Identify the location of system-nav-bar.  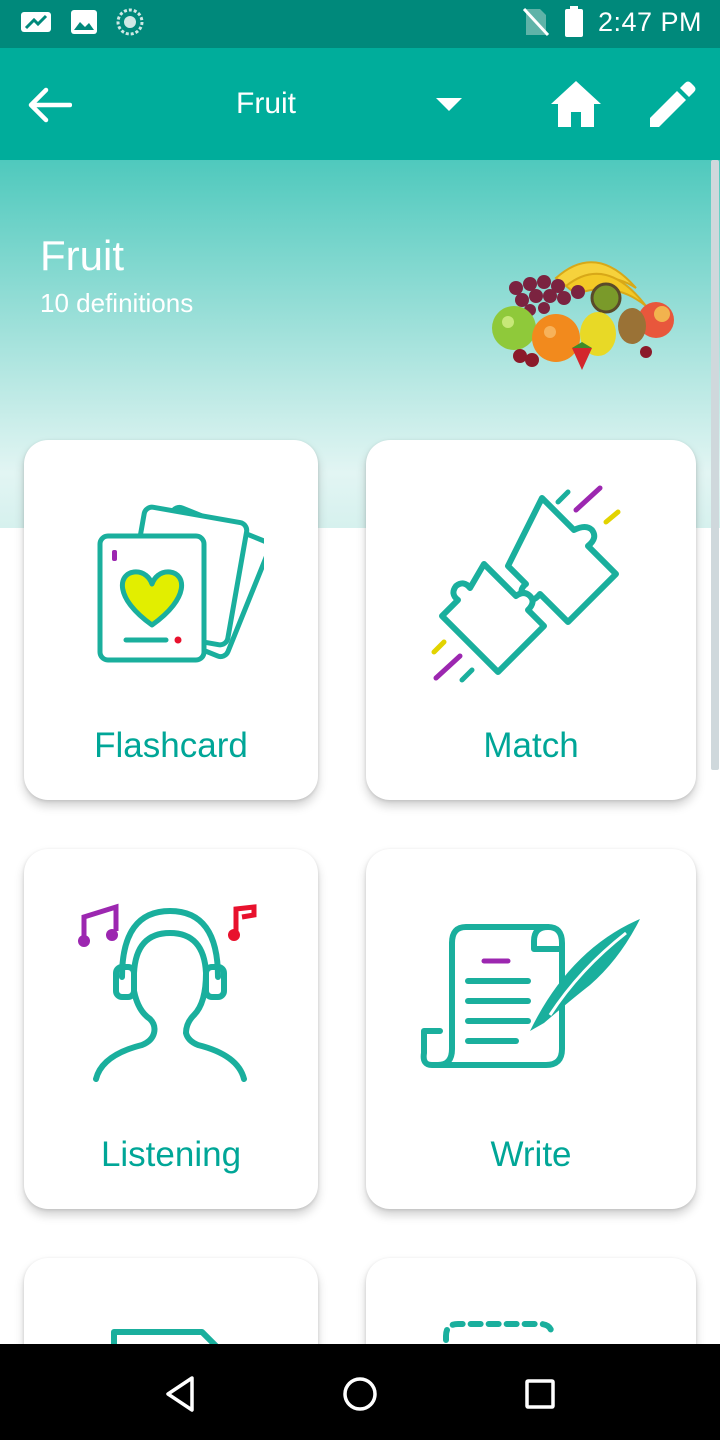
(360, 1392).